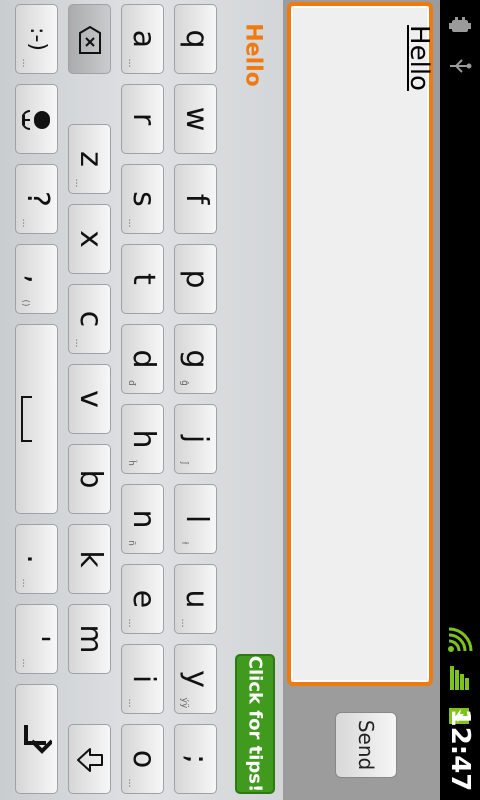 The height and width of the screenshot is (800, 480). Describe the element at coordinates (142, 519) in the screenshot. I see `key-n: nñ` at that location.